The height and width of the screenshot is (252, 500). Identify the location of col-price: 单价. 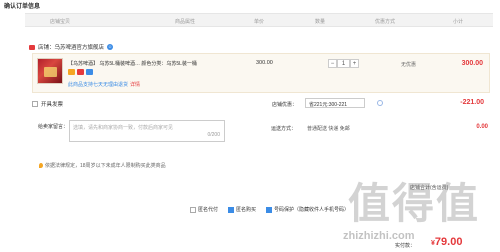
(259, 22).